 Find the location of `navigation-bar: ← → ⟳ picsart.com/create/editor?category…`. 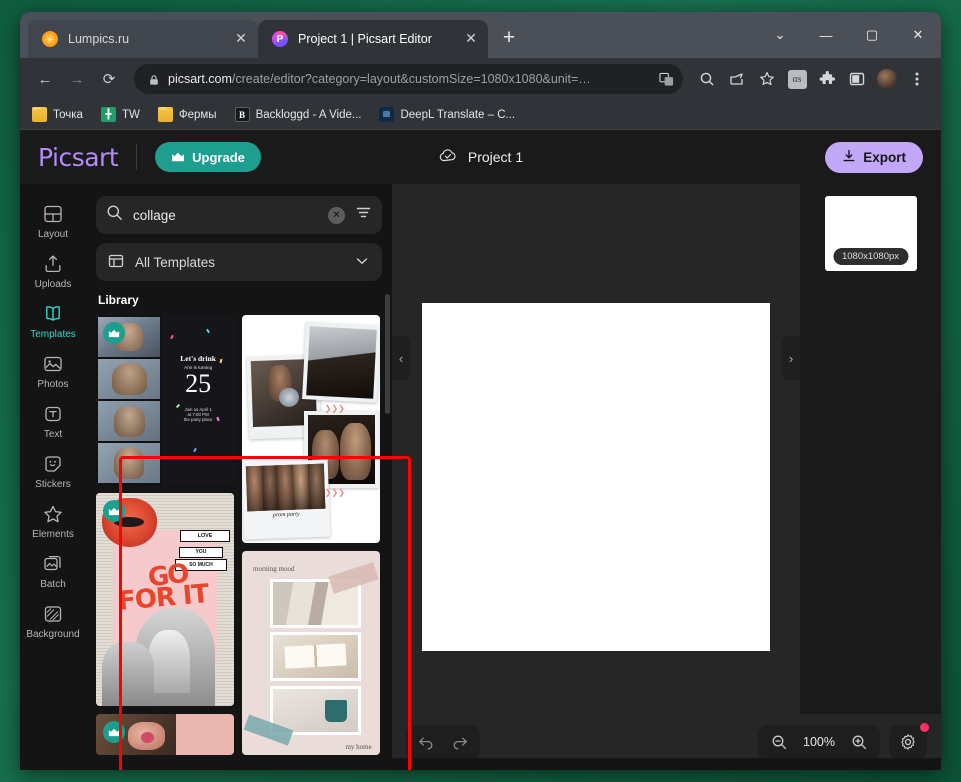

navigation-bar: ← → ⟳ picsart.com/create/editor?category… is located at coordinates (480, 79).